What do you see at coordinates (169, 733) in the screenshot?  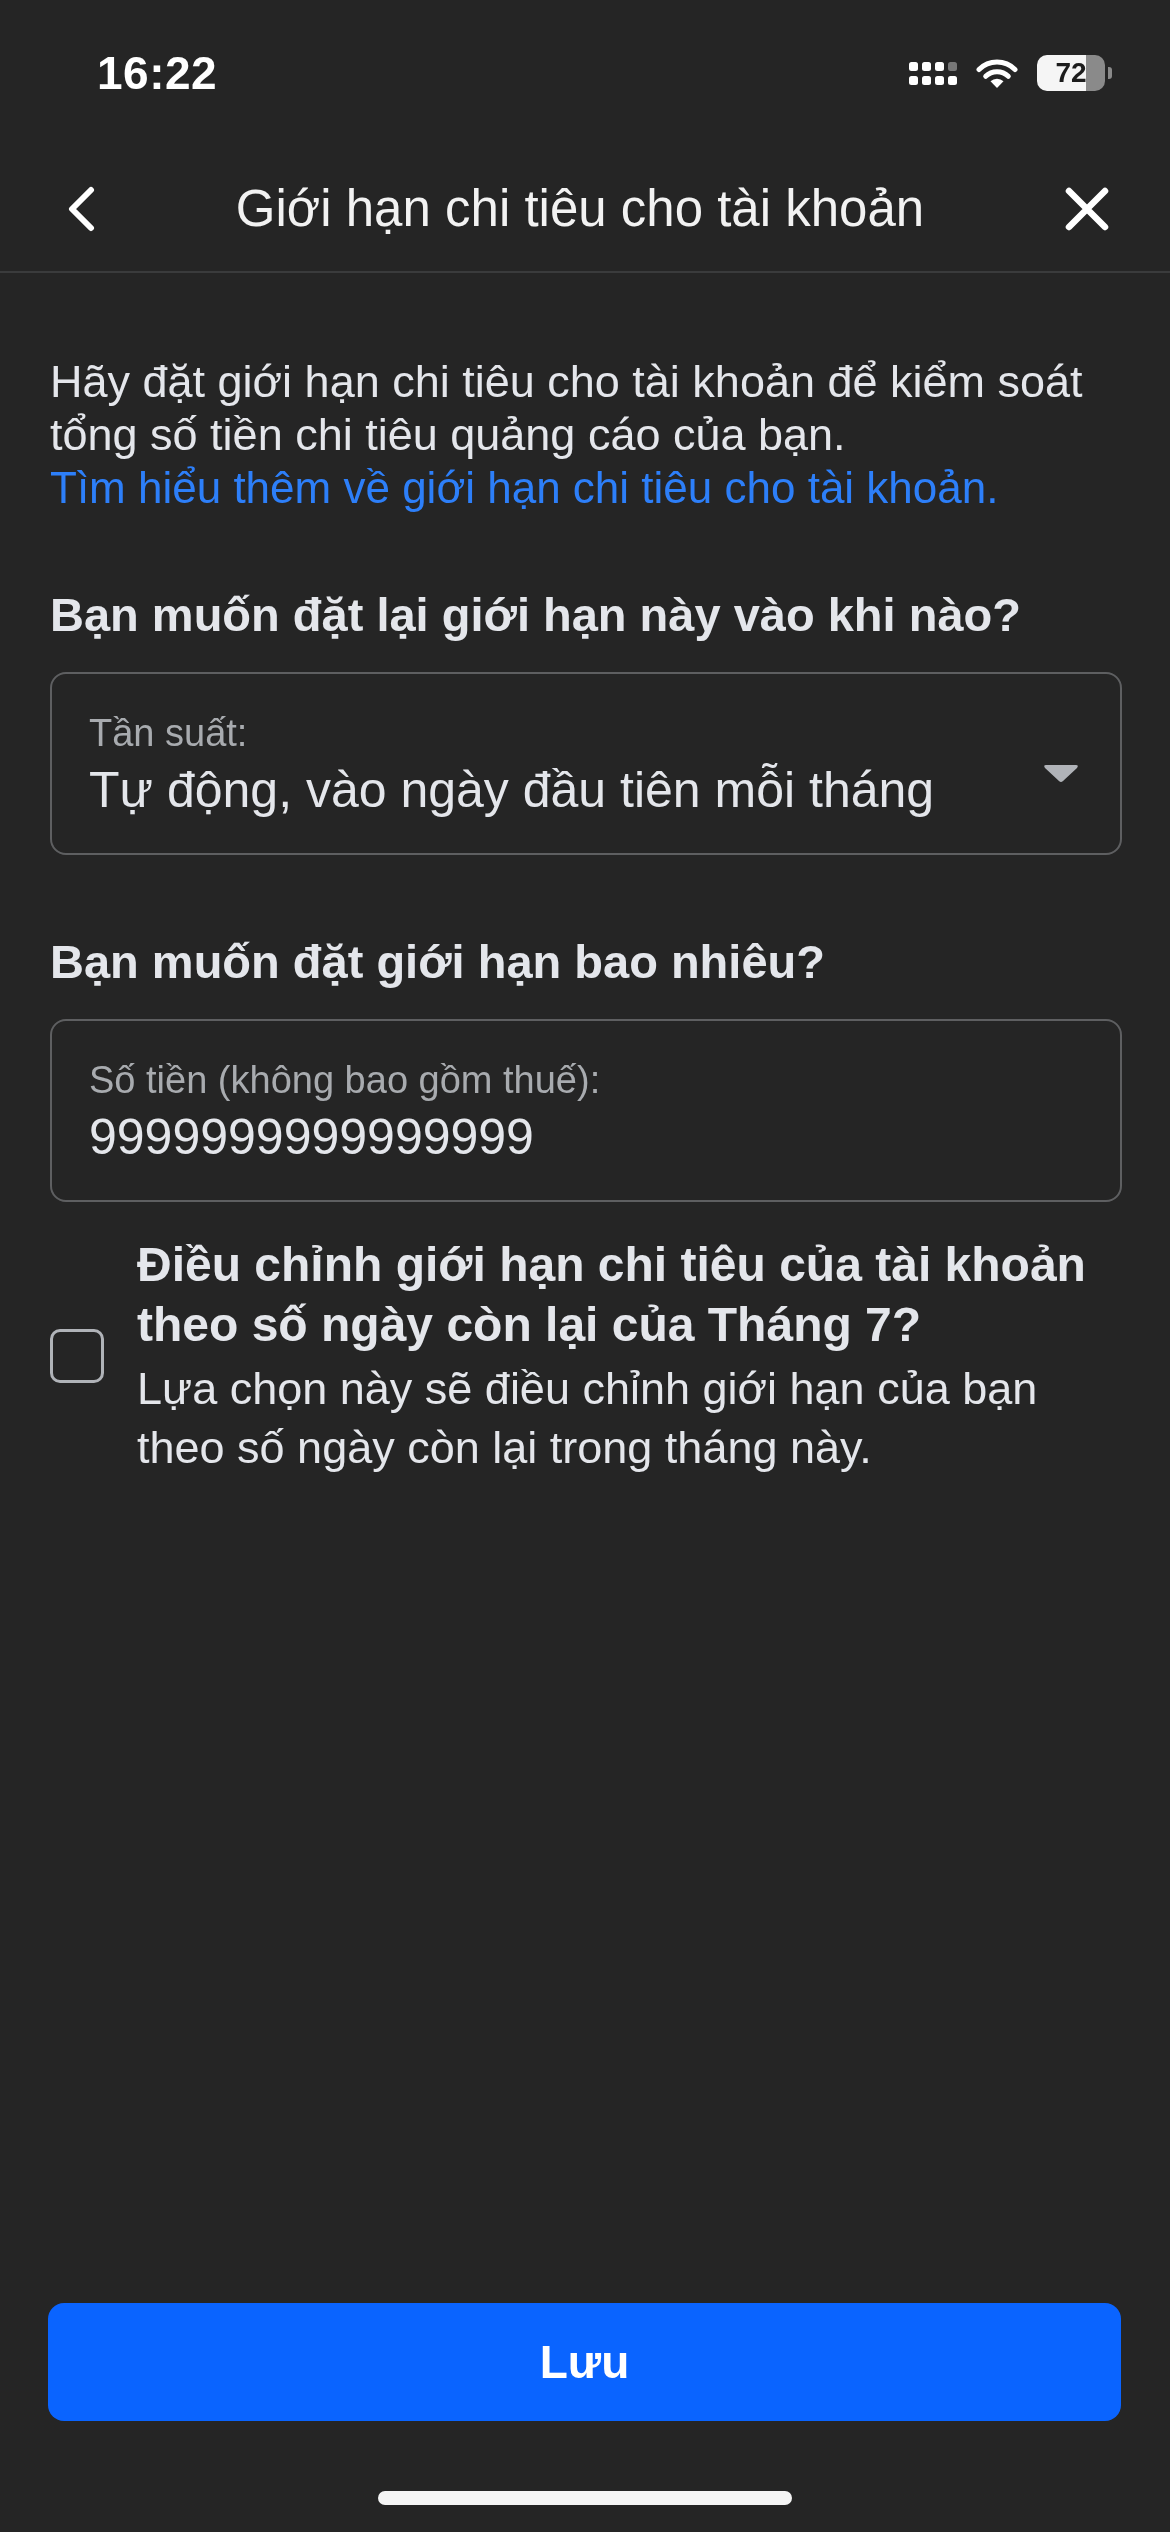 I see `field-label: Tần suất:` at bounding box center [169, 733].